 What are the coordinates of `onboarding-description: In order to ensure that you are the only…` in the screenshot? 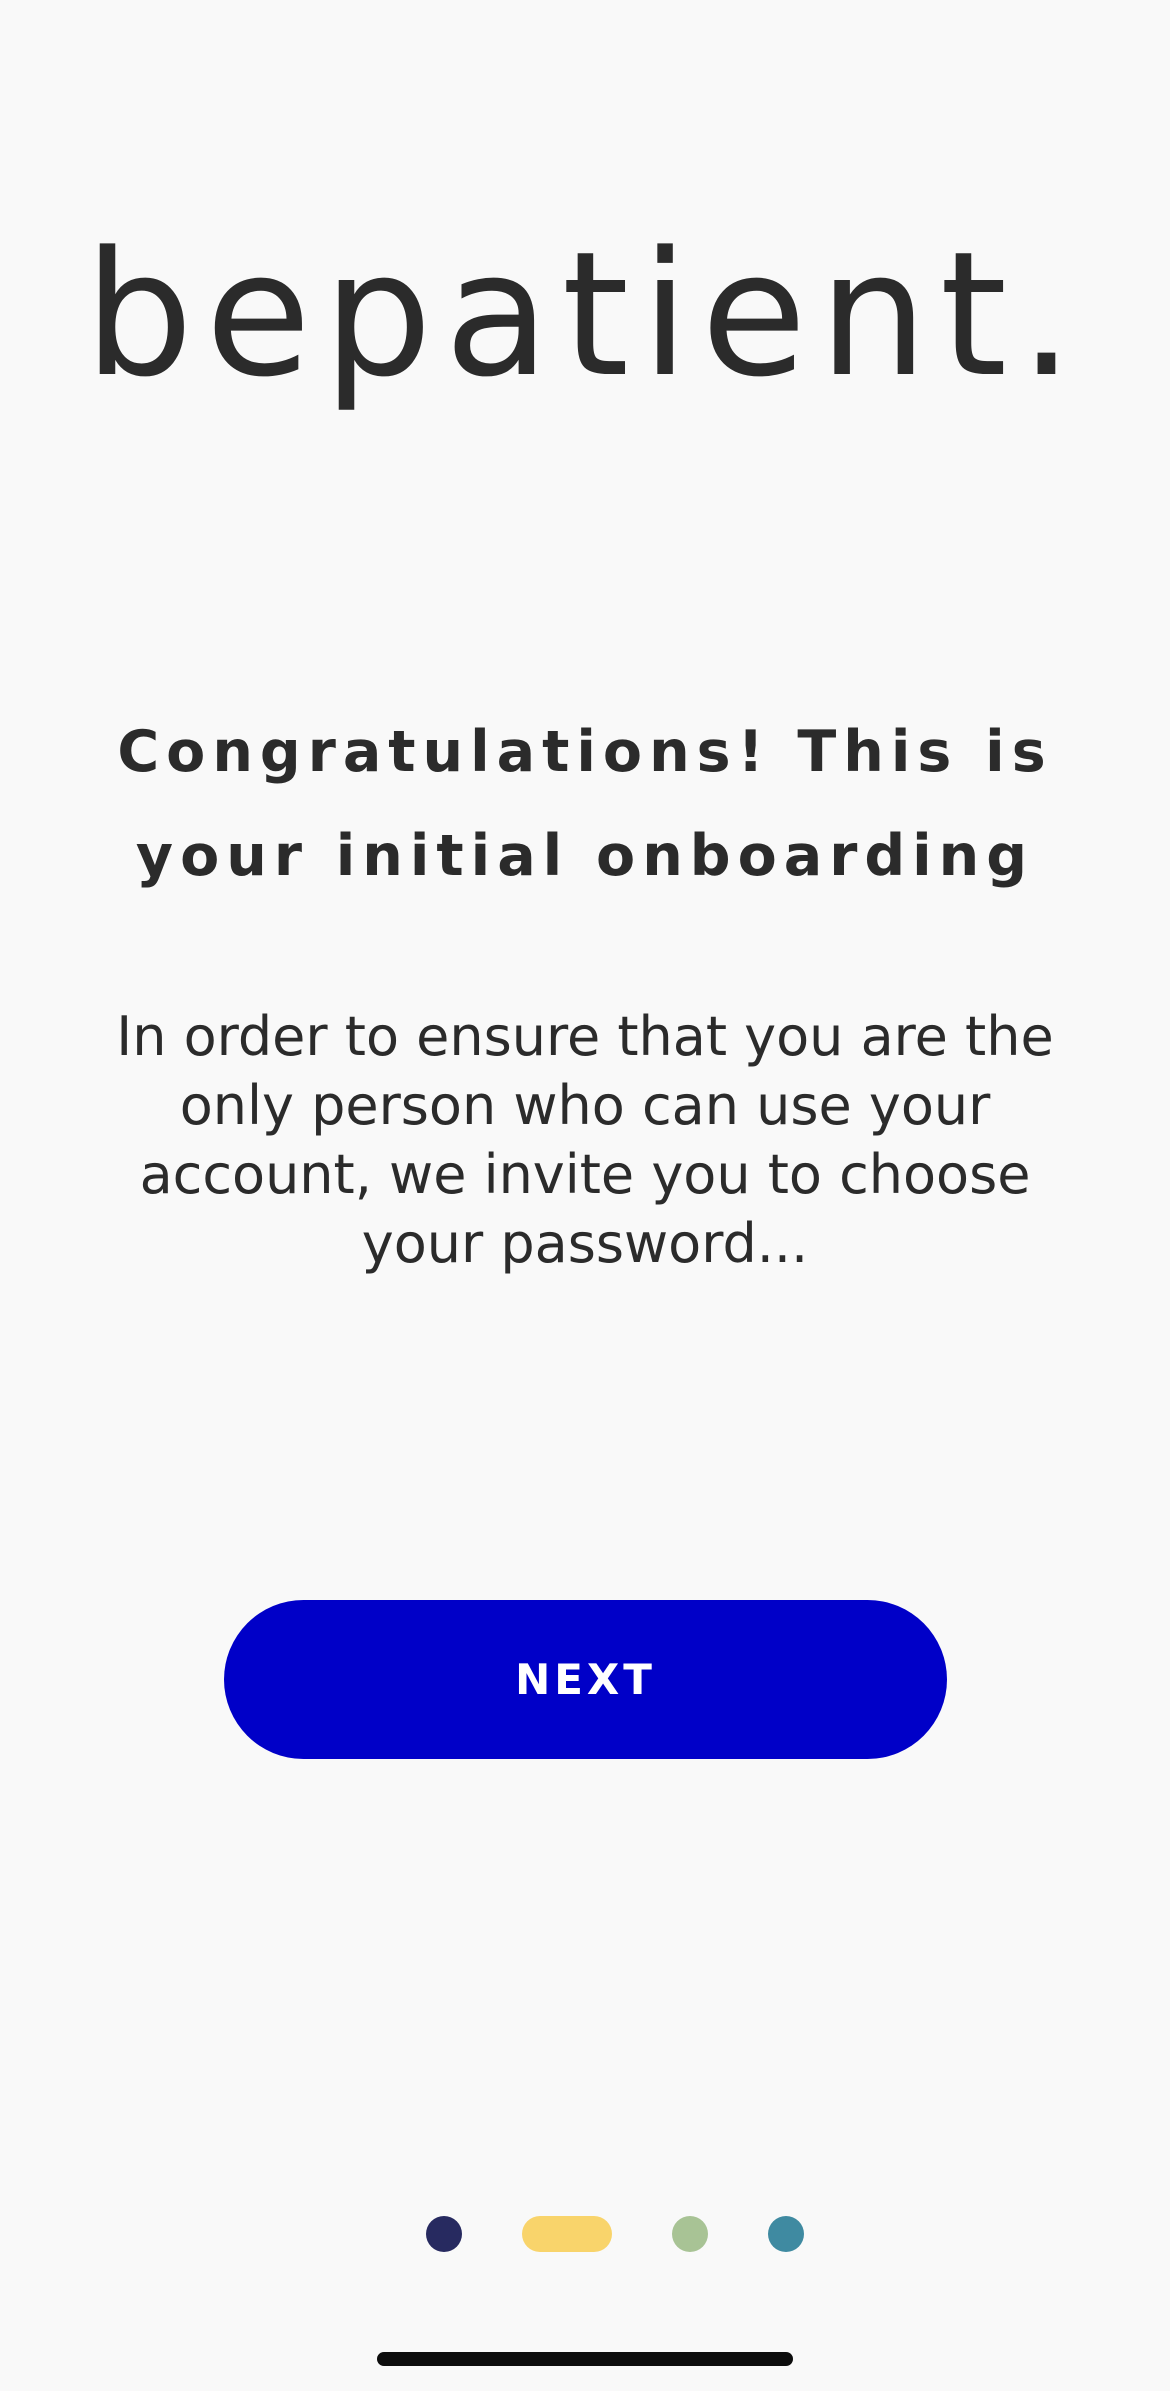 It's located at (585, 1140).